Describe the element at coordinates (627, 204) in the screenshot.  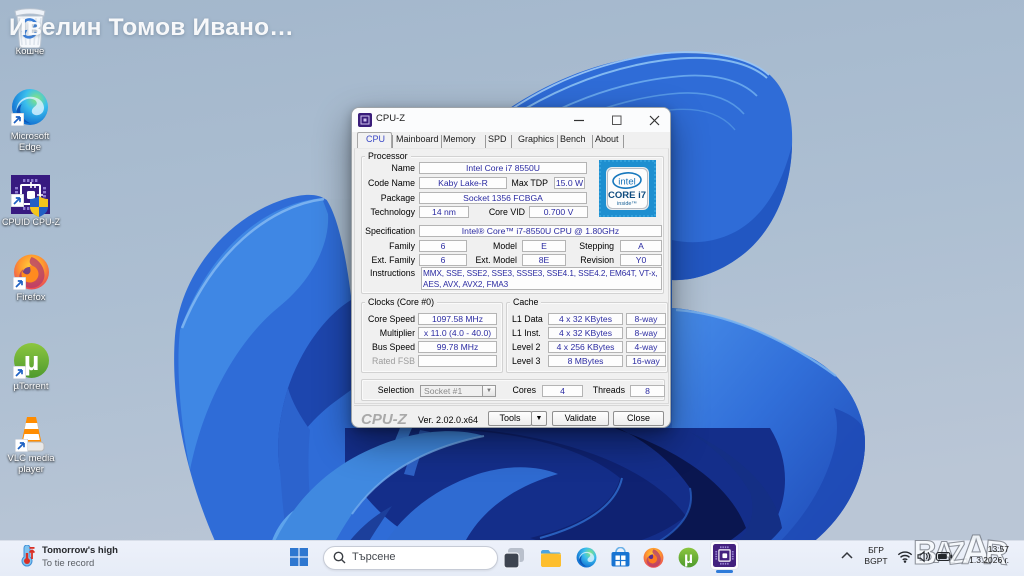
I see `svg-text: inside™` at that location.